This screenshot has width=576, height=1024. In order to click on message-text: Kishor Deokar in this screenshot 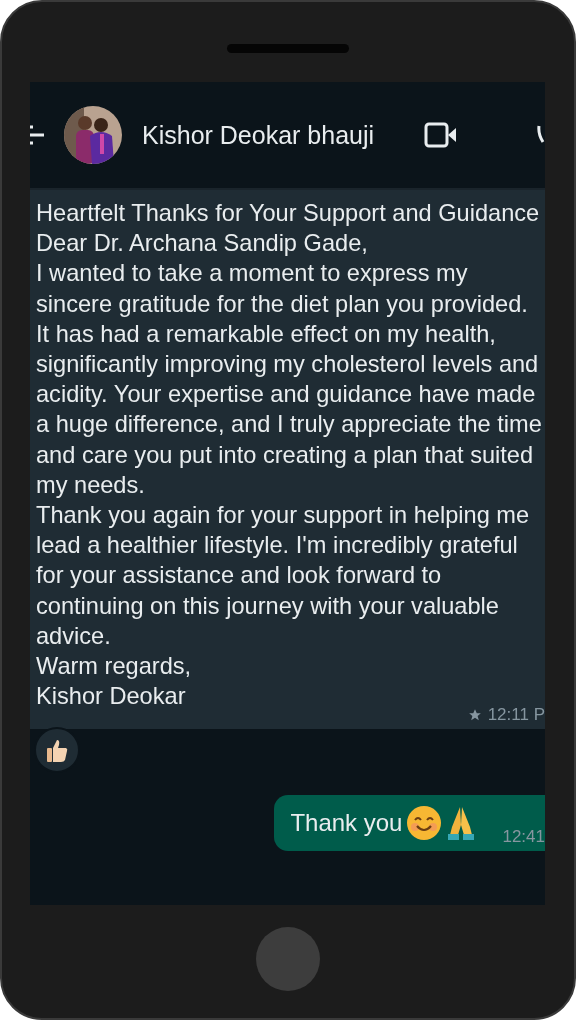, I will do `click(111, 697)`.